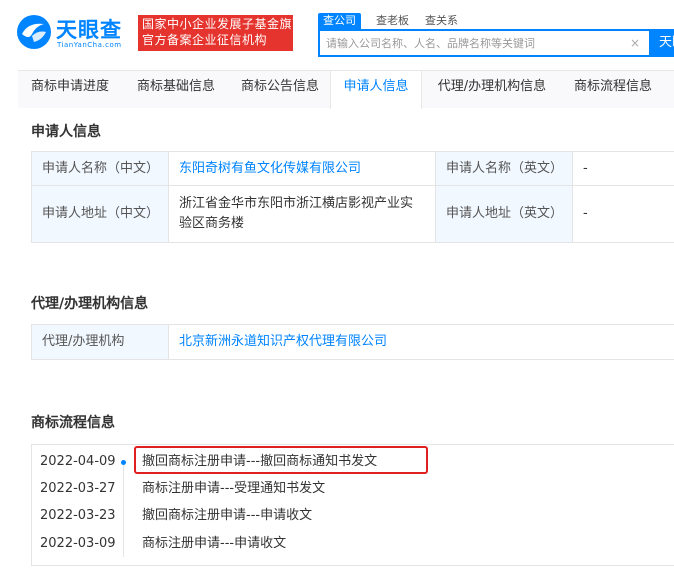 The image size is (674, 581). I want to click on flow-text: 商标注册申请---申请收文, so click(214, 543).